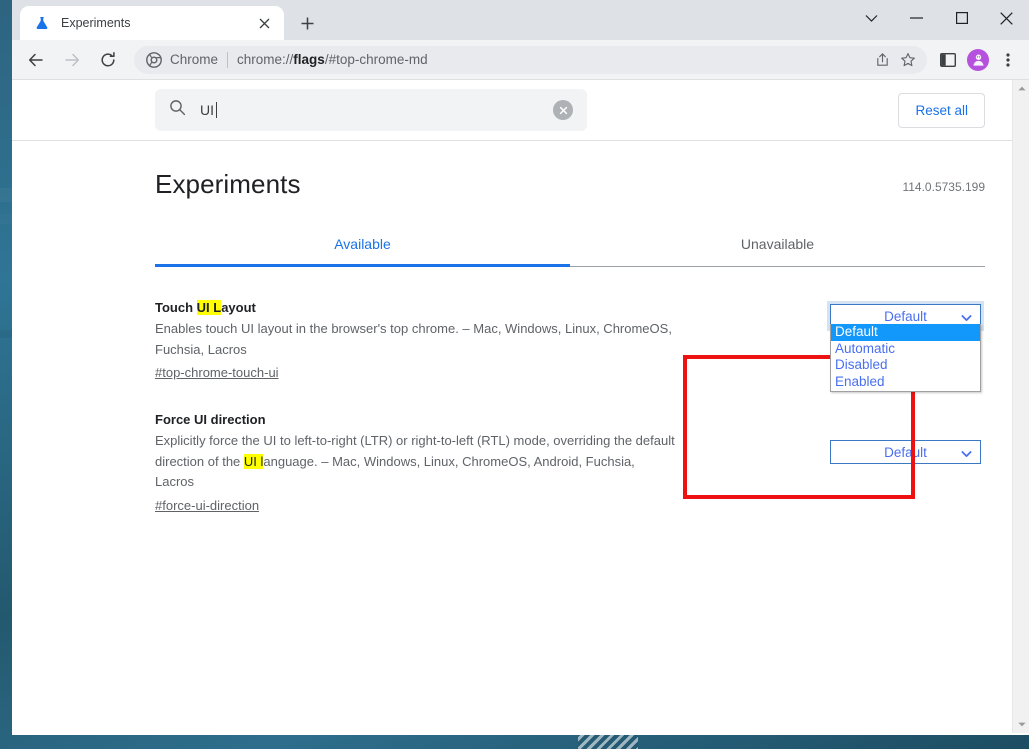  Describe the element at coordinates (177, 110) in the screenshot. I see `search-icon` at that location.